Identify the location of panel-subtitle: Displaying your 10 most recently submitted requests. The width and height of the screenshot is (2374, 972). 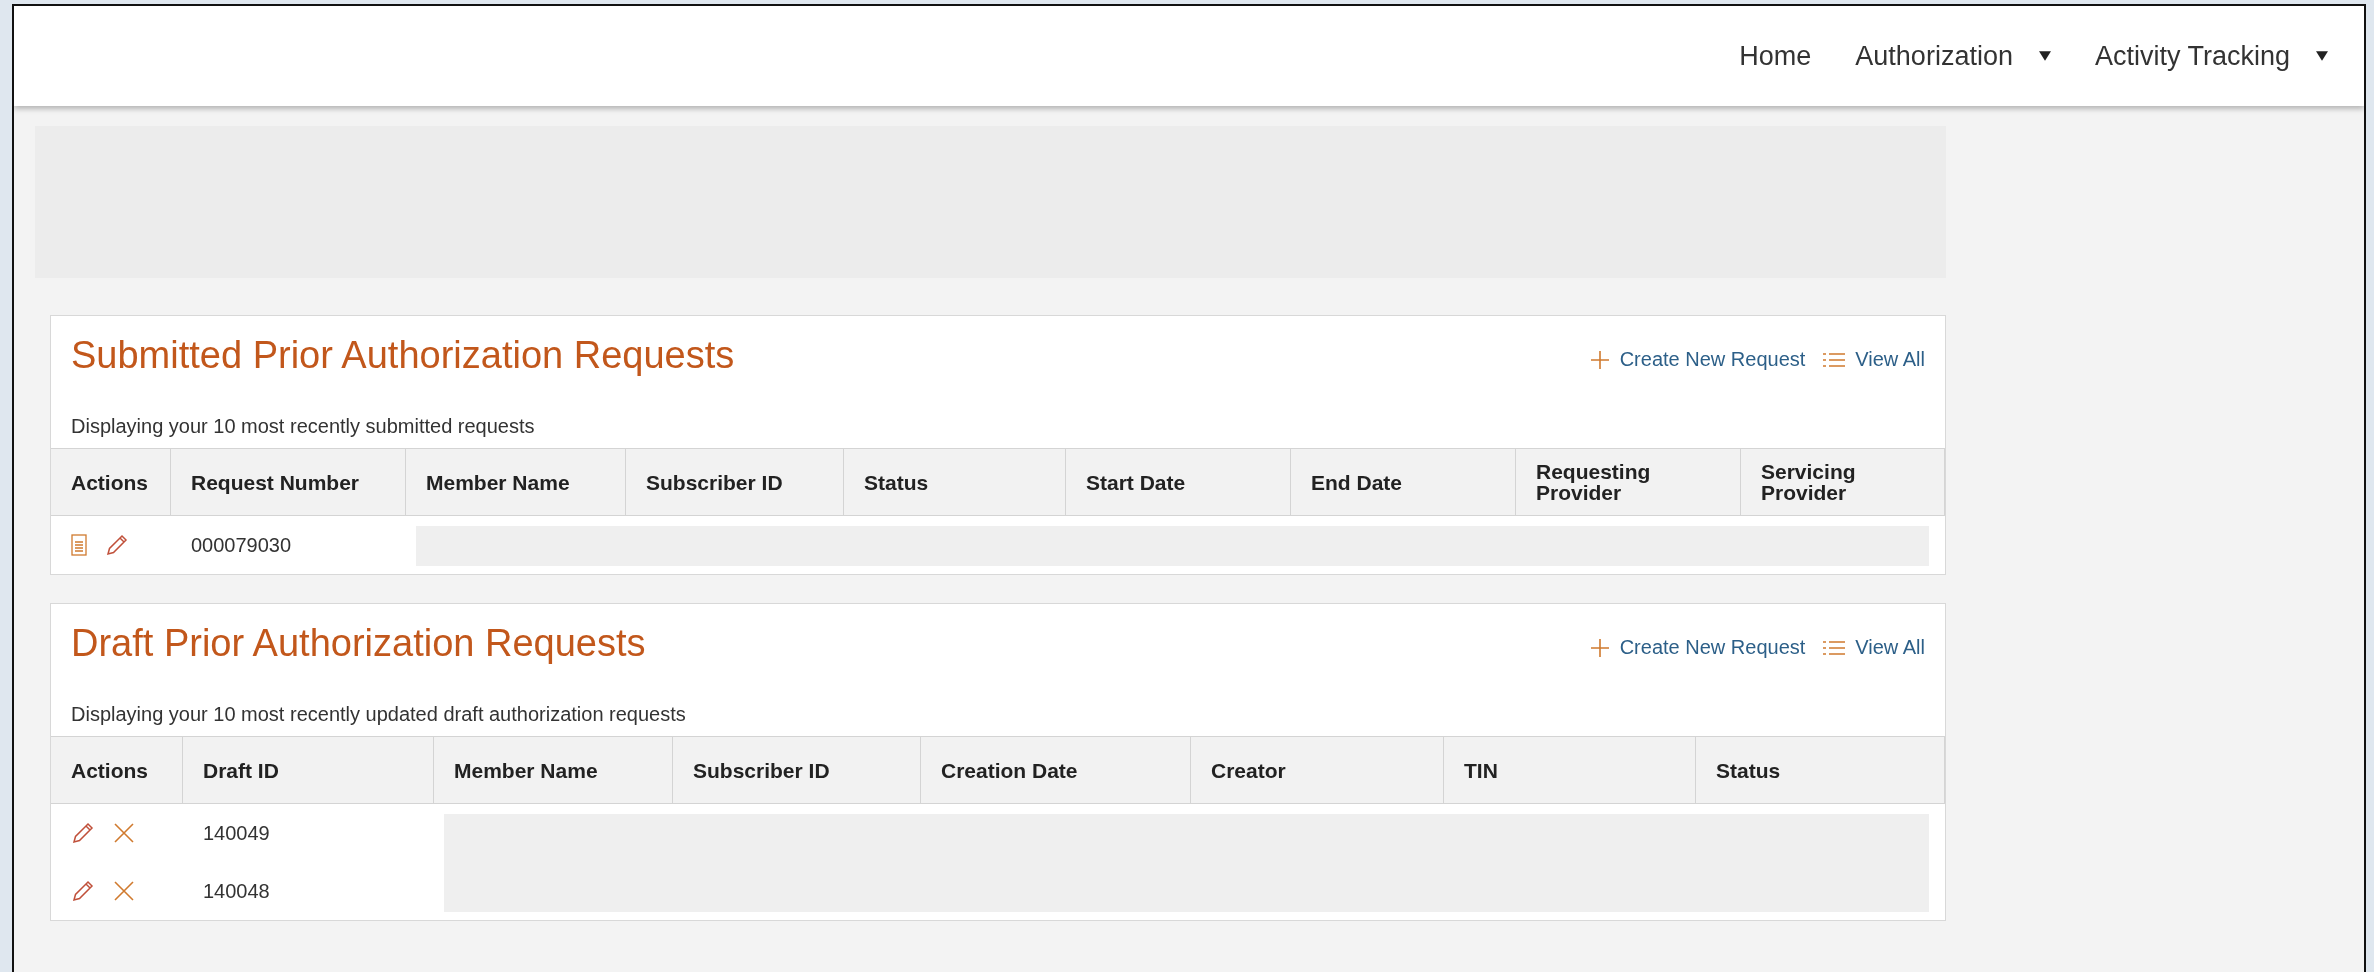
(303, 426).